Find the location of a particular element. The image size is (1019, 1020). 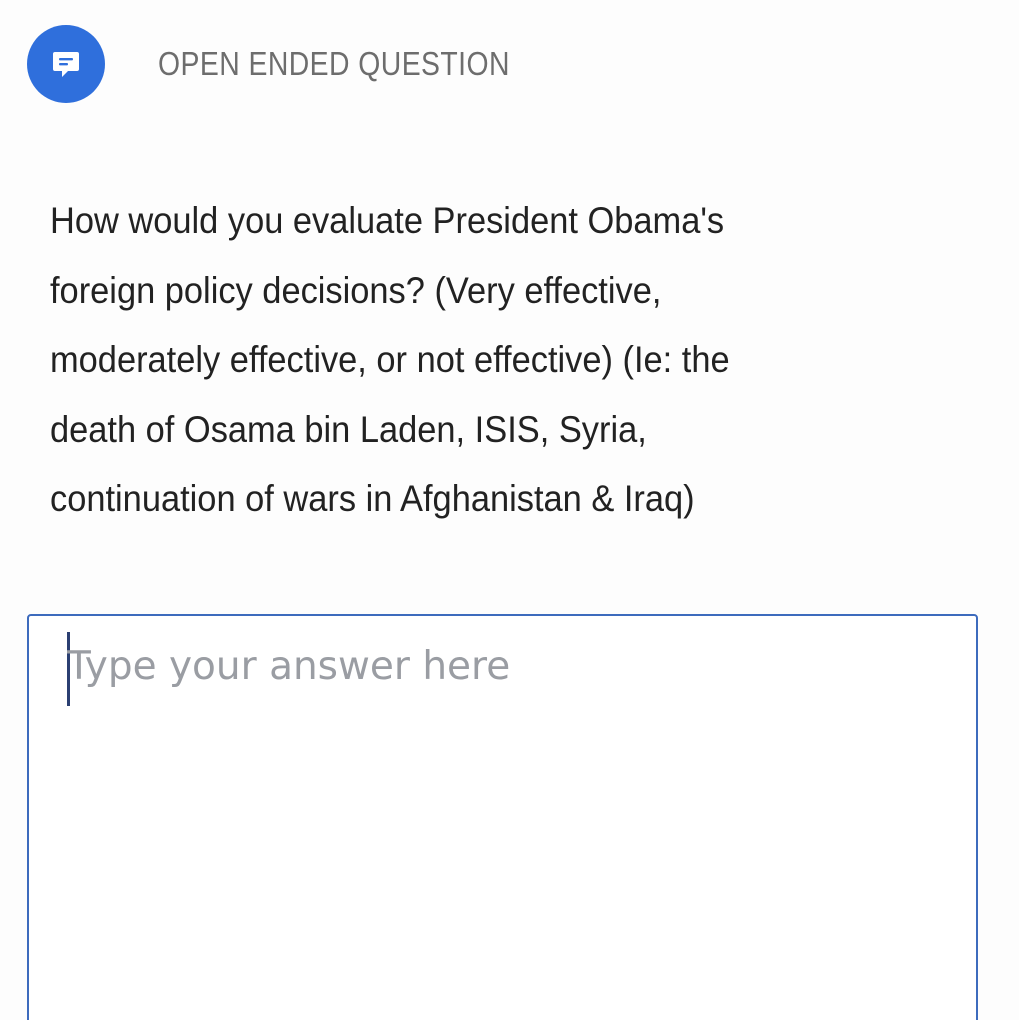

question-line: death of Osama bin Laden, ISIS, Syria, is located at coordinates (348, 429).